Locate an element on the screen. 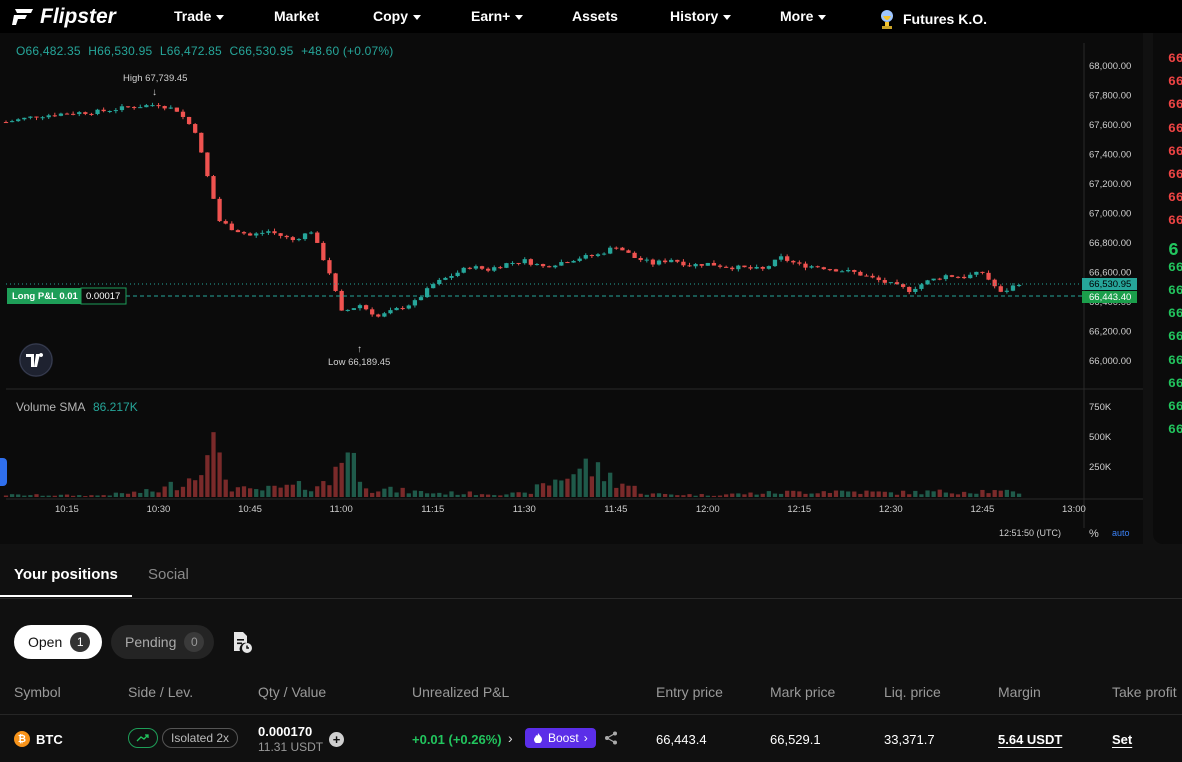  filter-pending: Pending 0 is located at coordinates (162, 642).